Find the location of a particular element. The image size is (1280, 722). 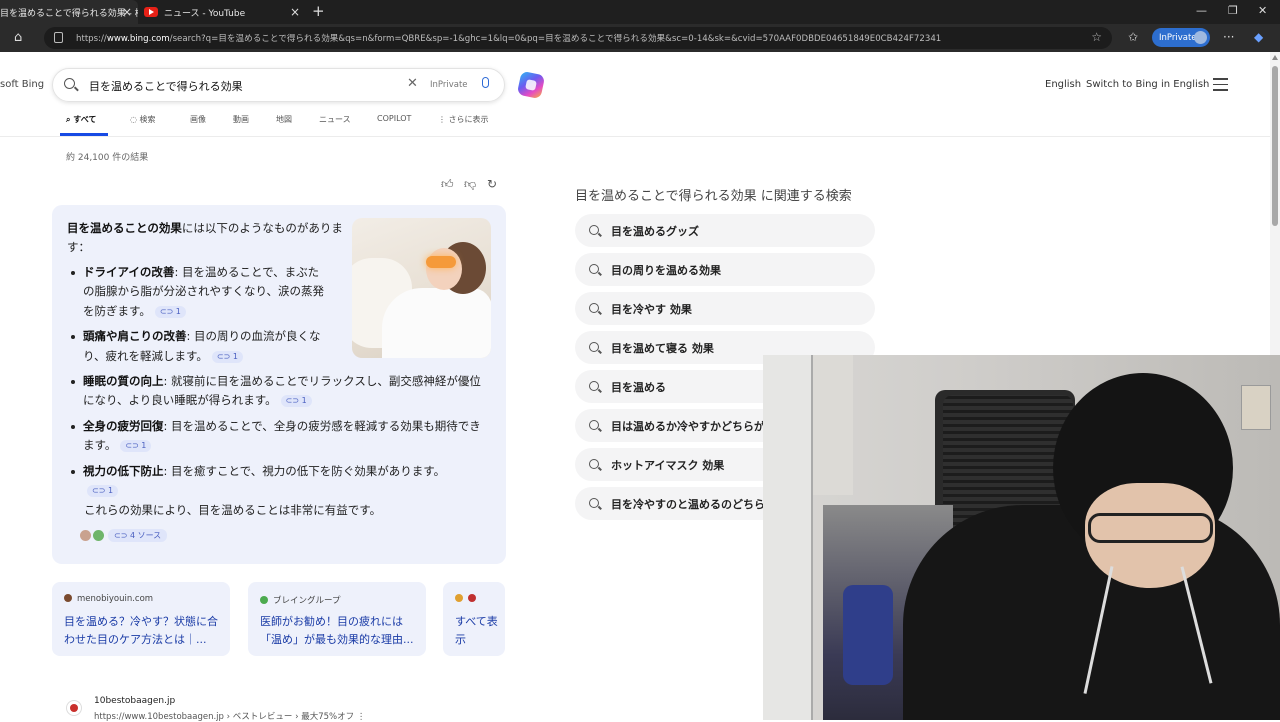

tab-videos: 動画 is located at coordinates (241, 119).